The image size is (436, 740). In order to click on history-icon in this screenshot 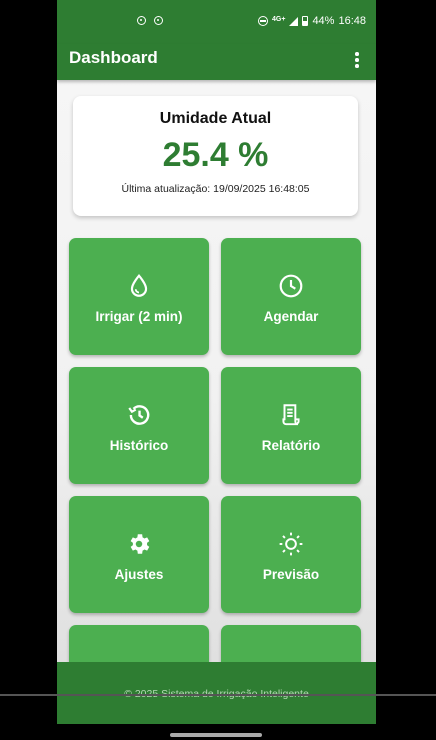, I will do `click(139, 415)`.